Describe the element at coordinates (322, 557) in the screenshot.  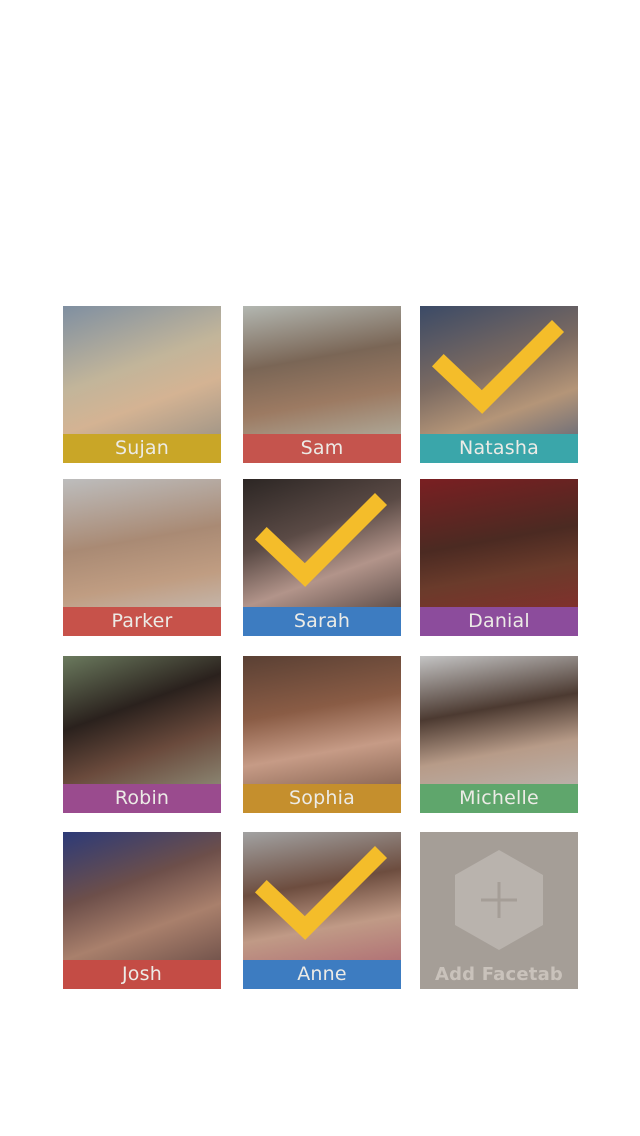
I see `facetab-tile-sarah: Sarah` at that location.